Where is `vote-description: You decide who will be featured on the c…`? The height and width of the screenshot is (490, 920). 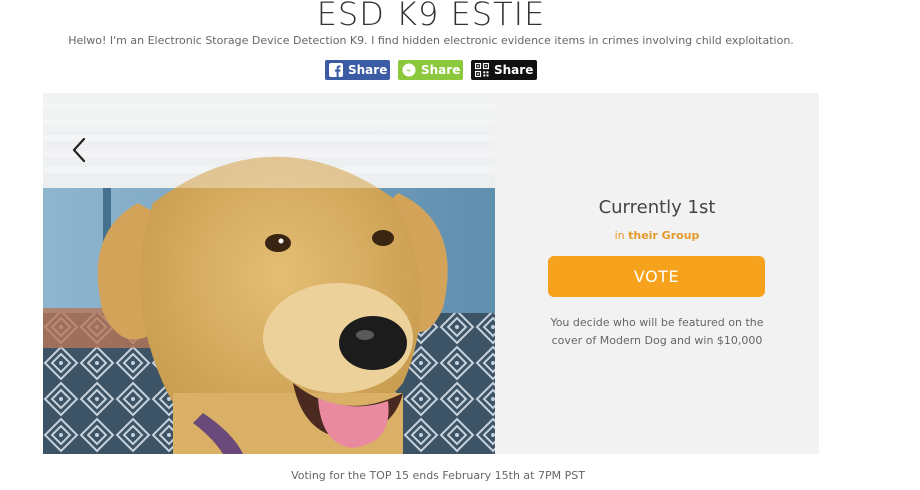
vote-description: You decide who will be featured on the c… is located at coordinates (657, 331).